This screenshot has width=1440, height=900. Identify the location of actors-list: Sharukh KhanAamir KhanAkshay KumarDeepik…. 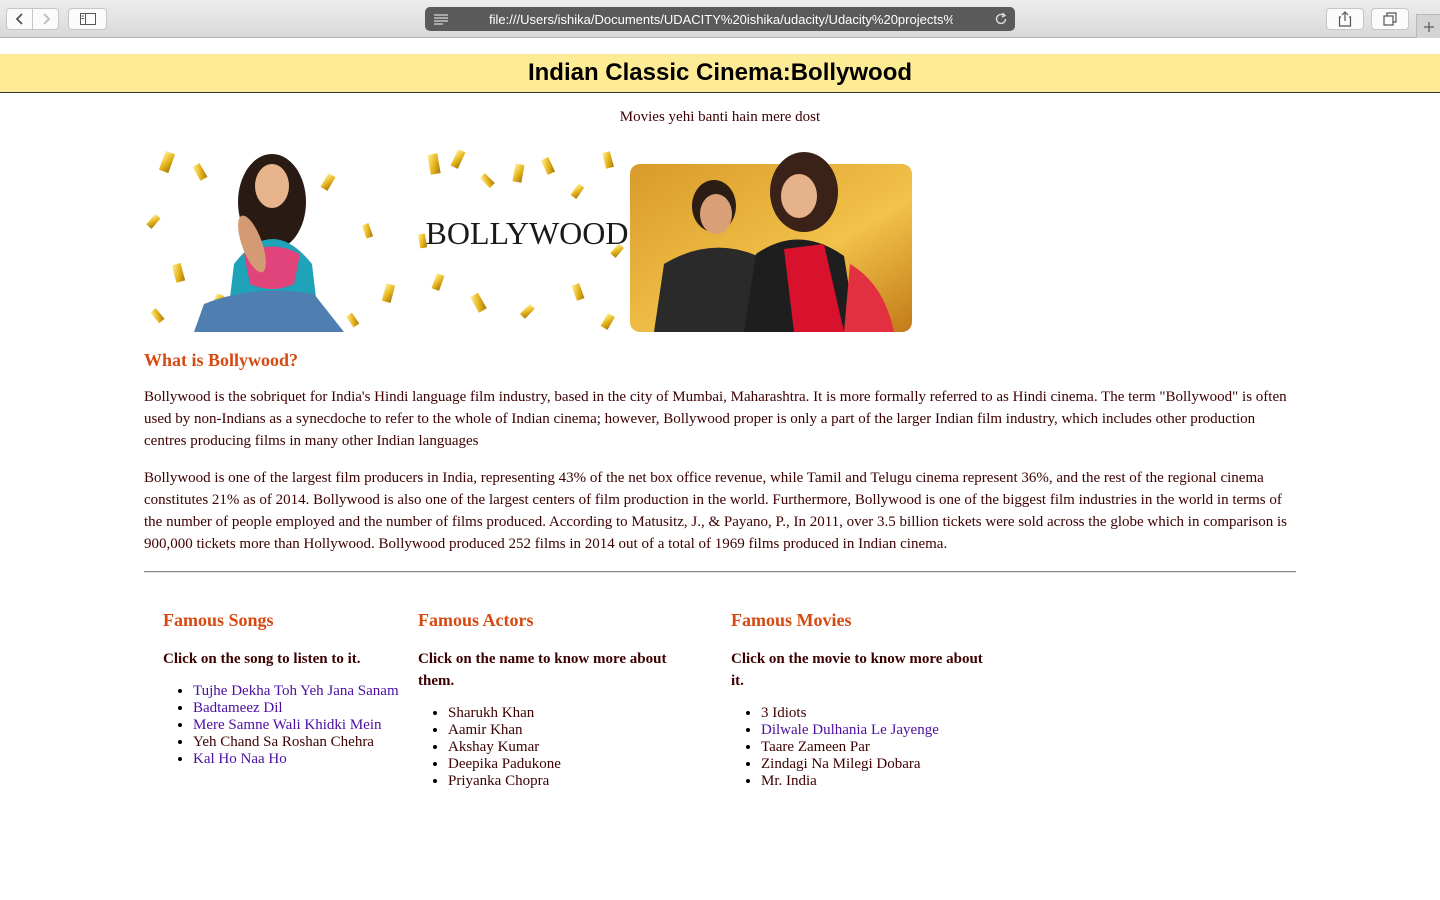
(550, 747).